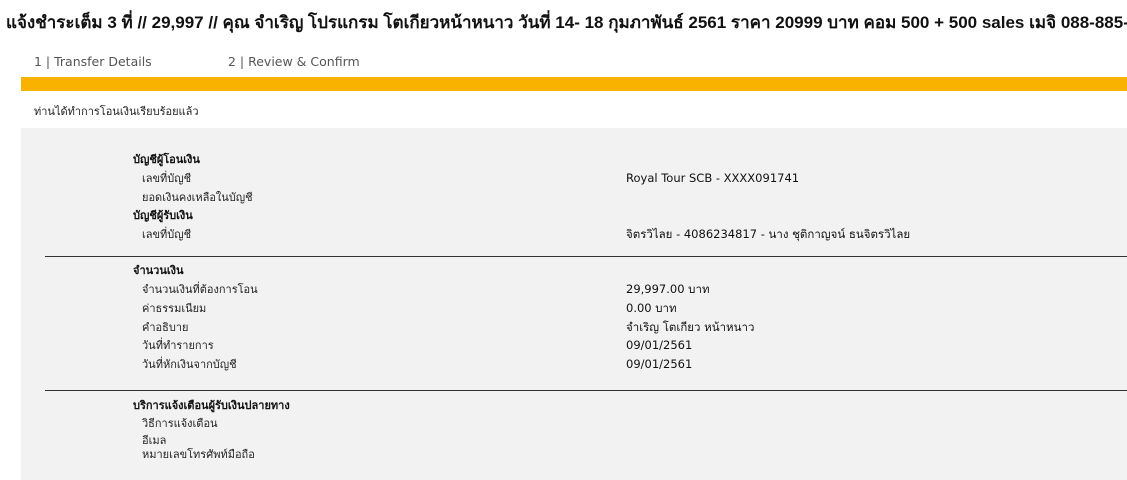  What do you see at coordinates (93, 61) in the screenshot?
I see `step-transfer-details: 1 | Transfer Details` at bounding box center [93, 61].